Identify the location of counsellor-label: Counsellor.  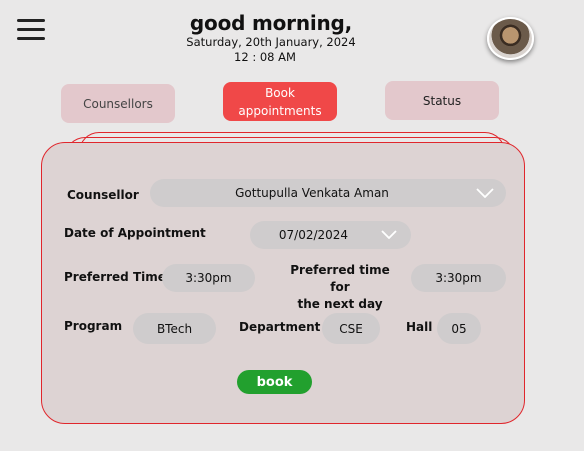
(103, 195).